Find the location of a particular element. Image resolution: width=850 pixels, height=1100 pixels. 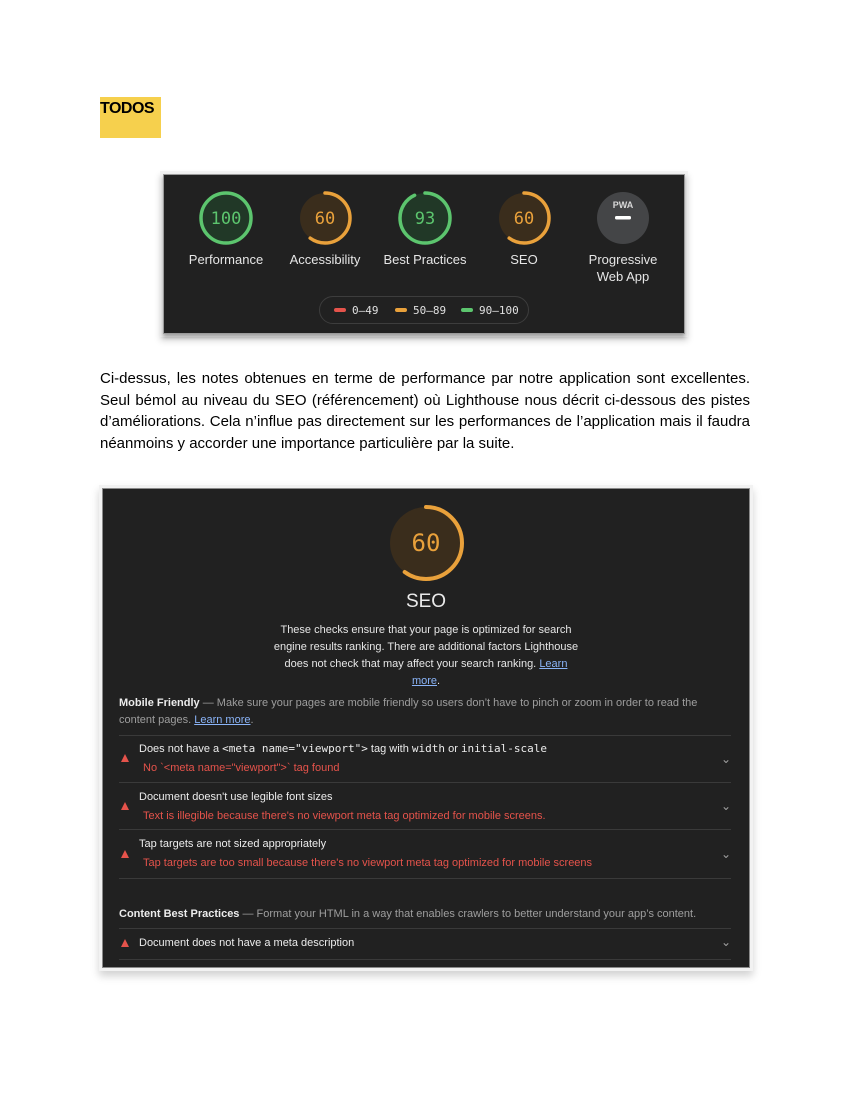

gauge-performance: 100 Performance is located at coordinates (226, 228).